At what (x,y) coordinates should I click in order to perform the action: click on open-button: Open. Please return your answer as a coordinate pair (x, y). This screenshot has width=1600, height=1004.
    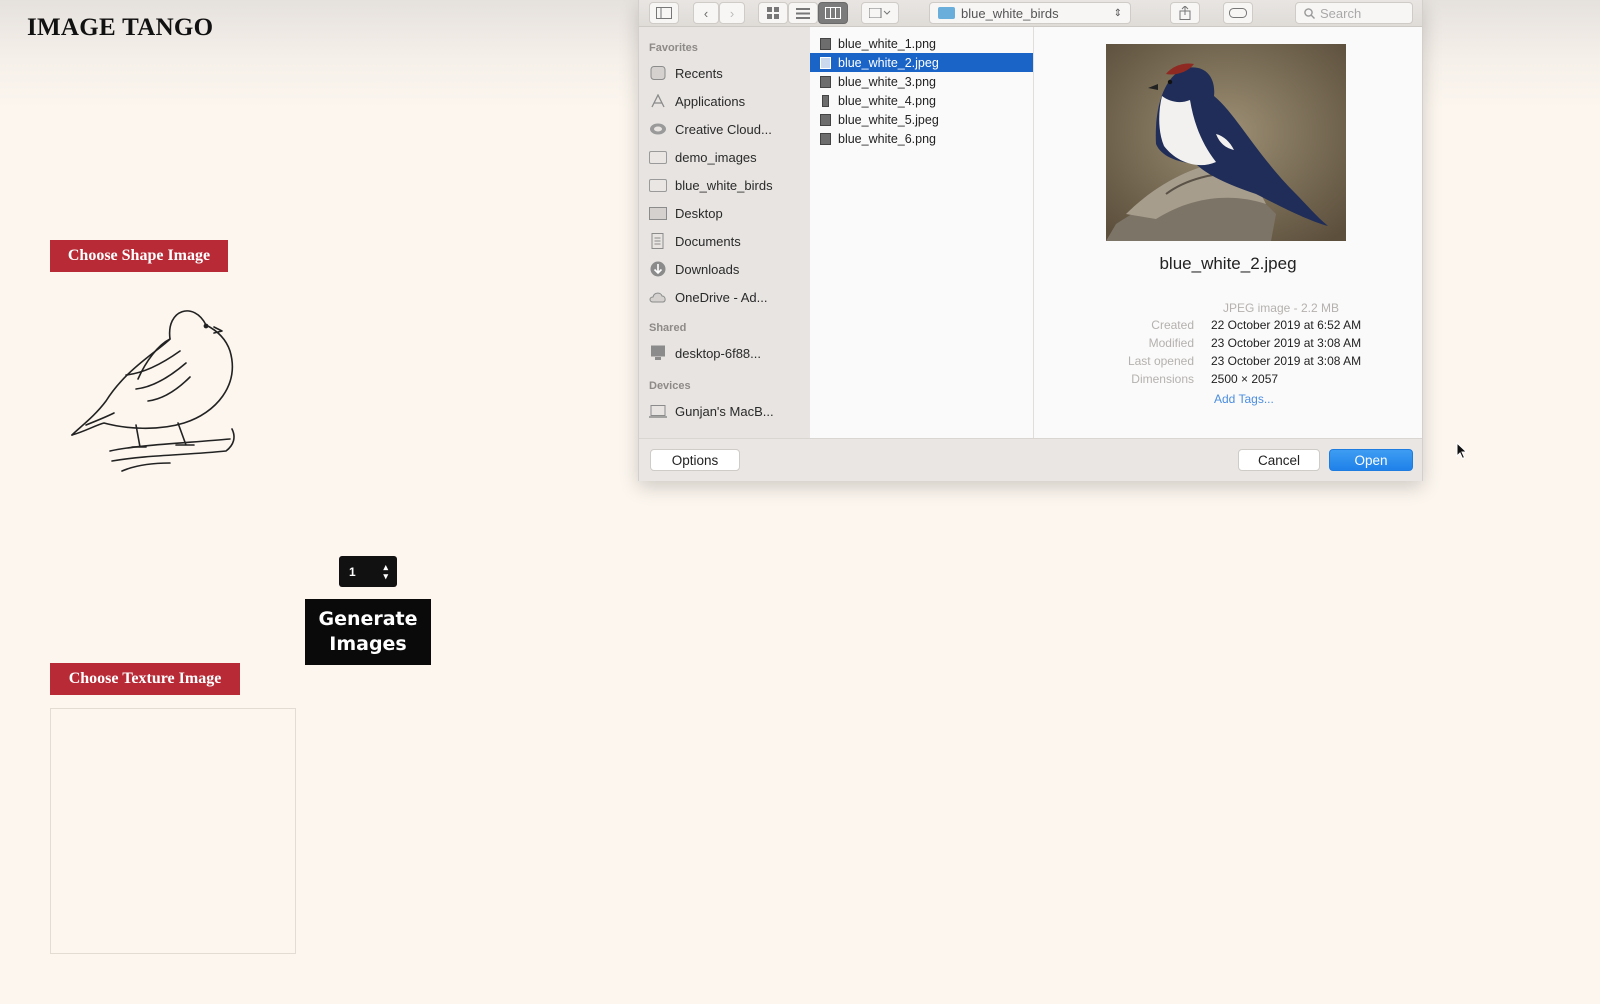
    Looking at the image, I should click on (1371, 460).